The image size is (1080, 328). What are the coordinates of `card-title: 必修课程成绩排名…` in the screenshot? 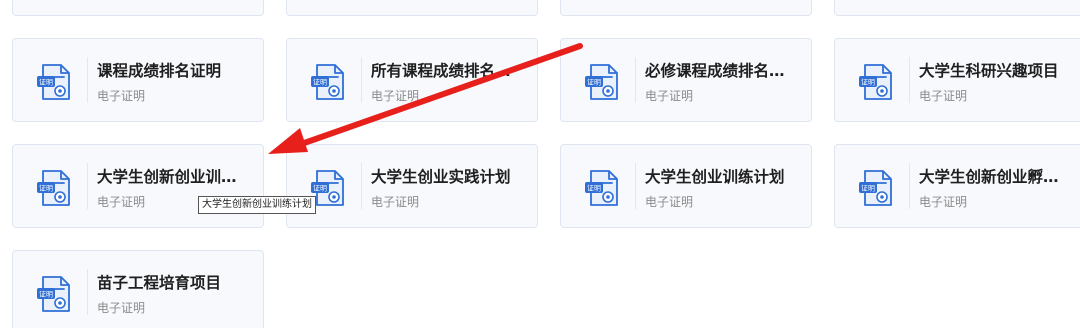 It's located at (715, 71).